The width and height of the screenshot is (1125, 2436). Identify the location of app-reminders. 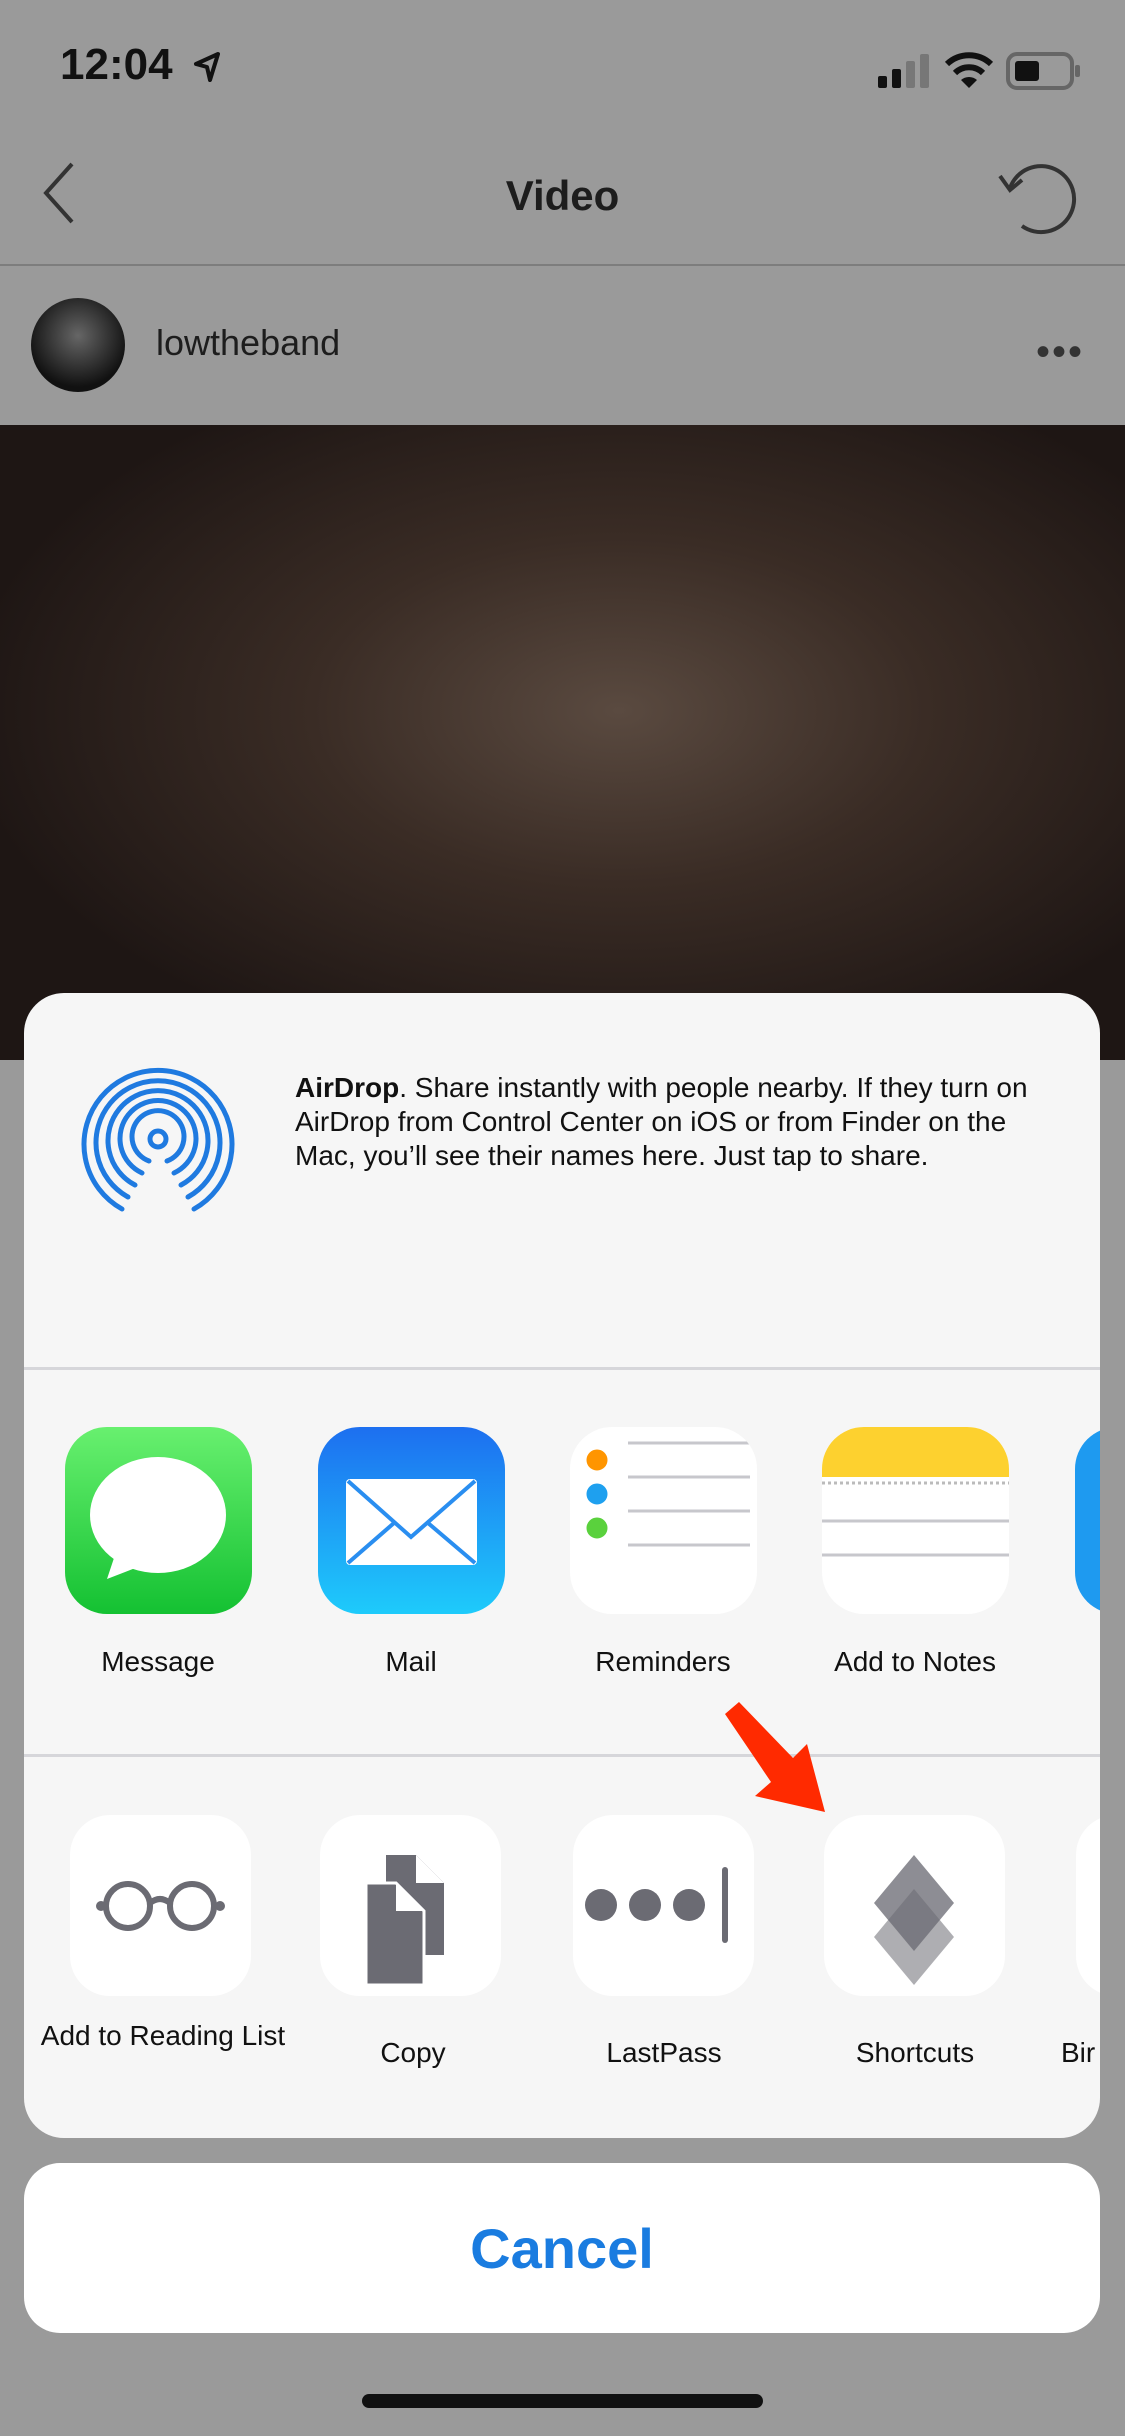
(663, 1520).